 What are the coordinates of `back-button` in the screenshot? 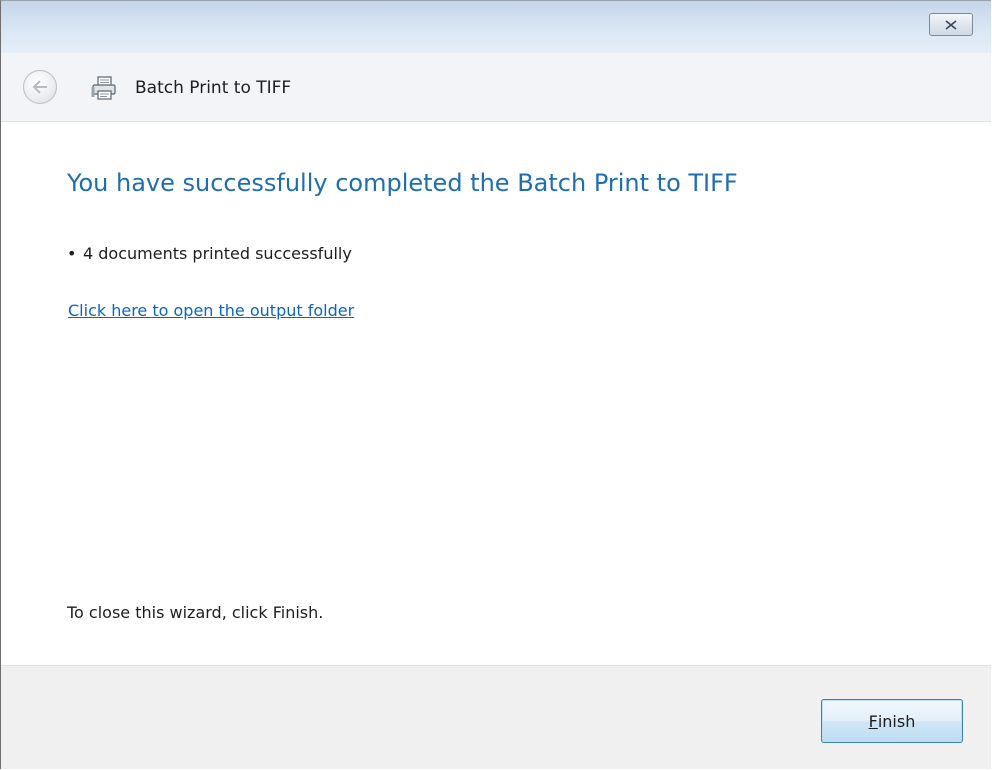 It's located at (40, 87).